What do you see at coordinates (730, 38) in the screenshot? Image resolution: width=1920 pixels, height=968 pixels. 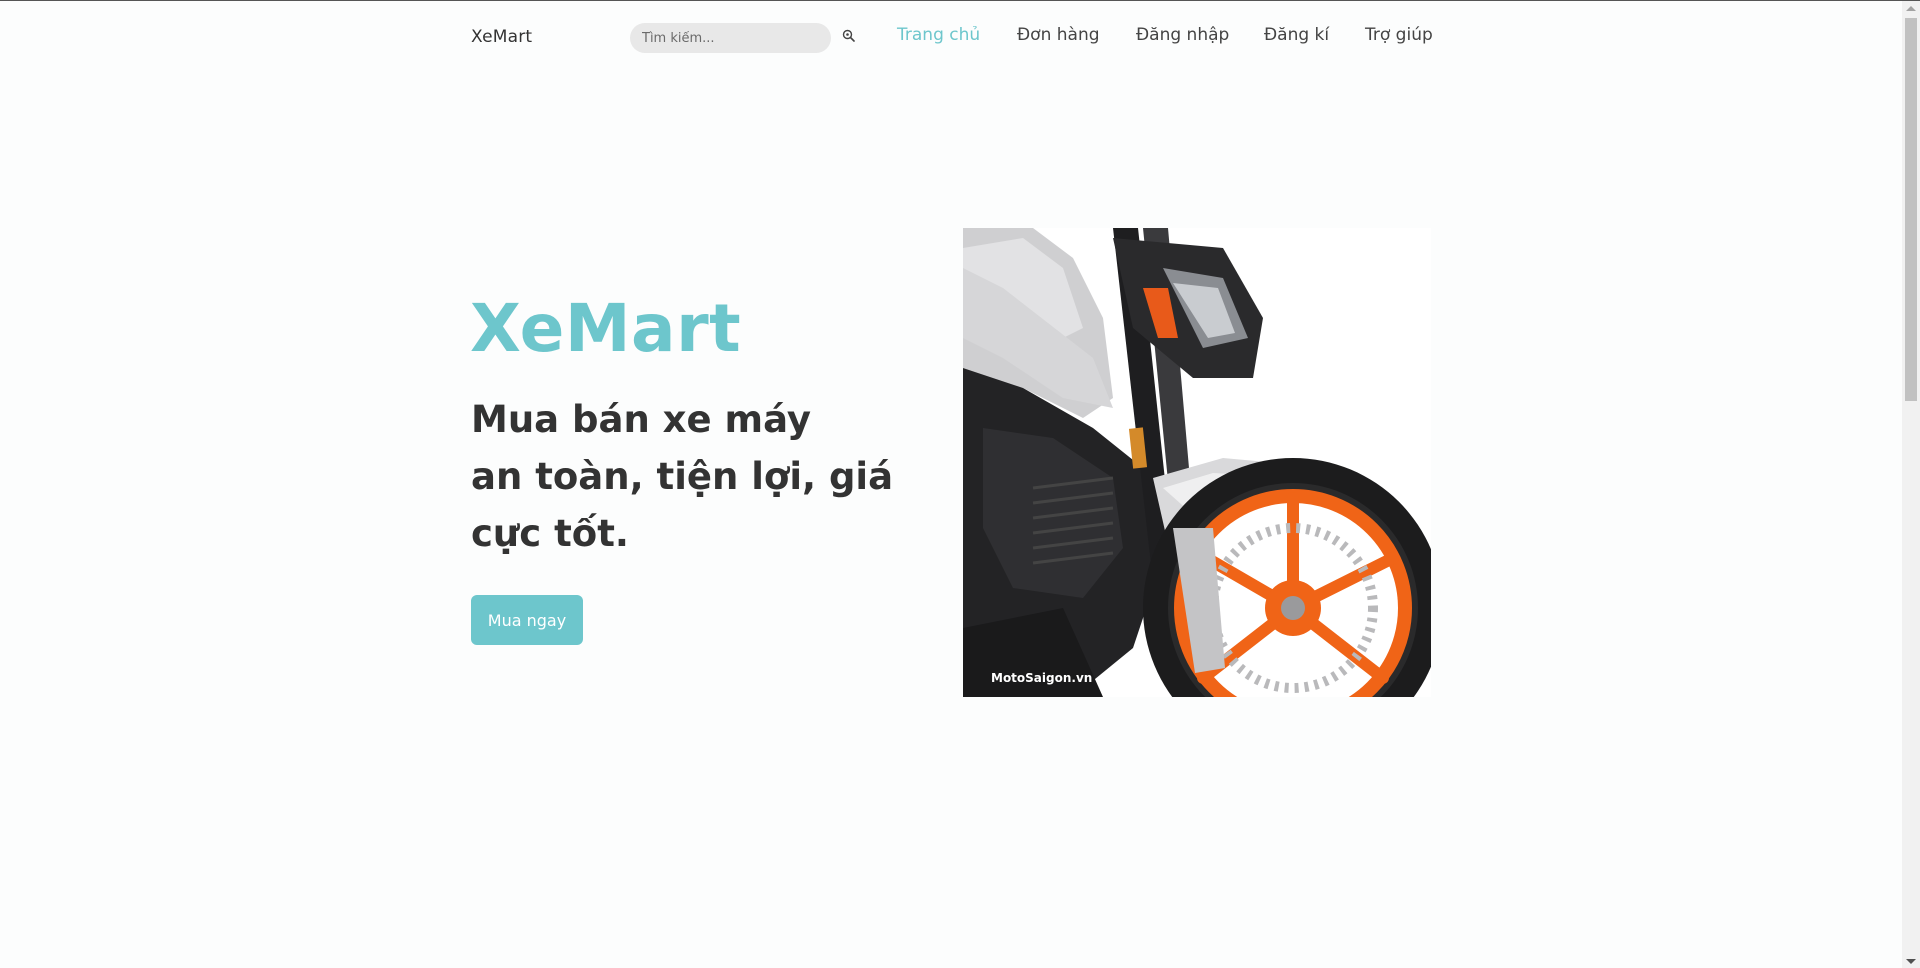 I see `search-input` at bounding box center [730, 38].